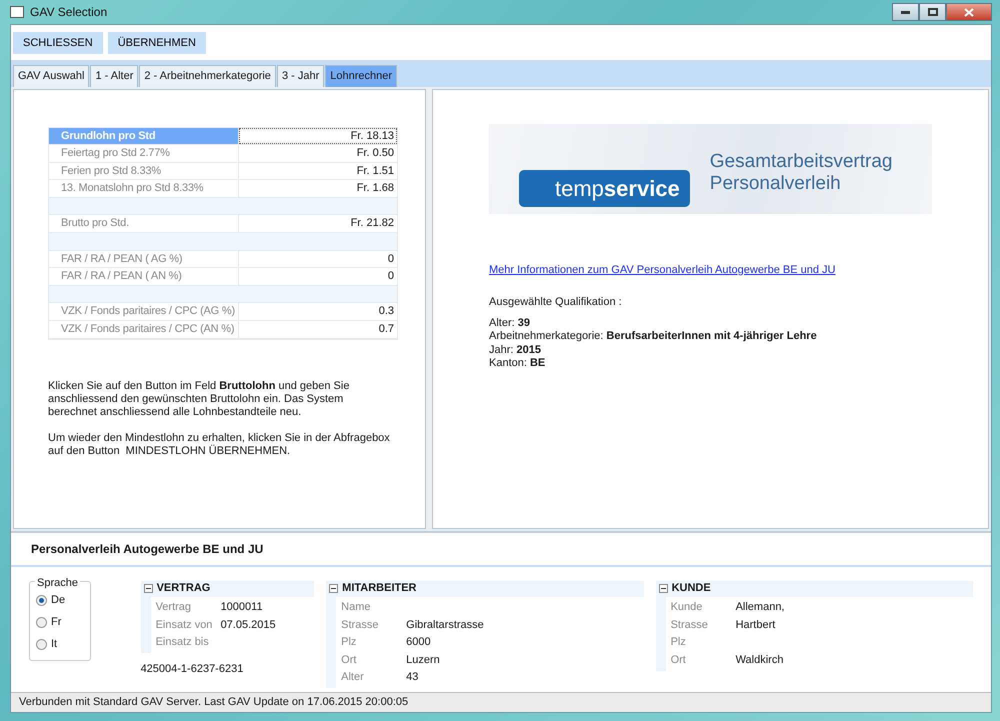 This screenshot has height=721, width=1000. I want to click on field-value: 43, so click(412, 677).